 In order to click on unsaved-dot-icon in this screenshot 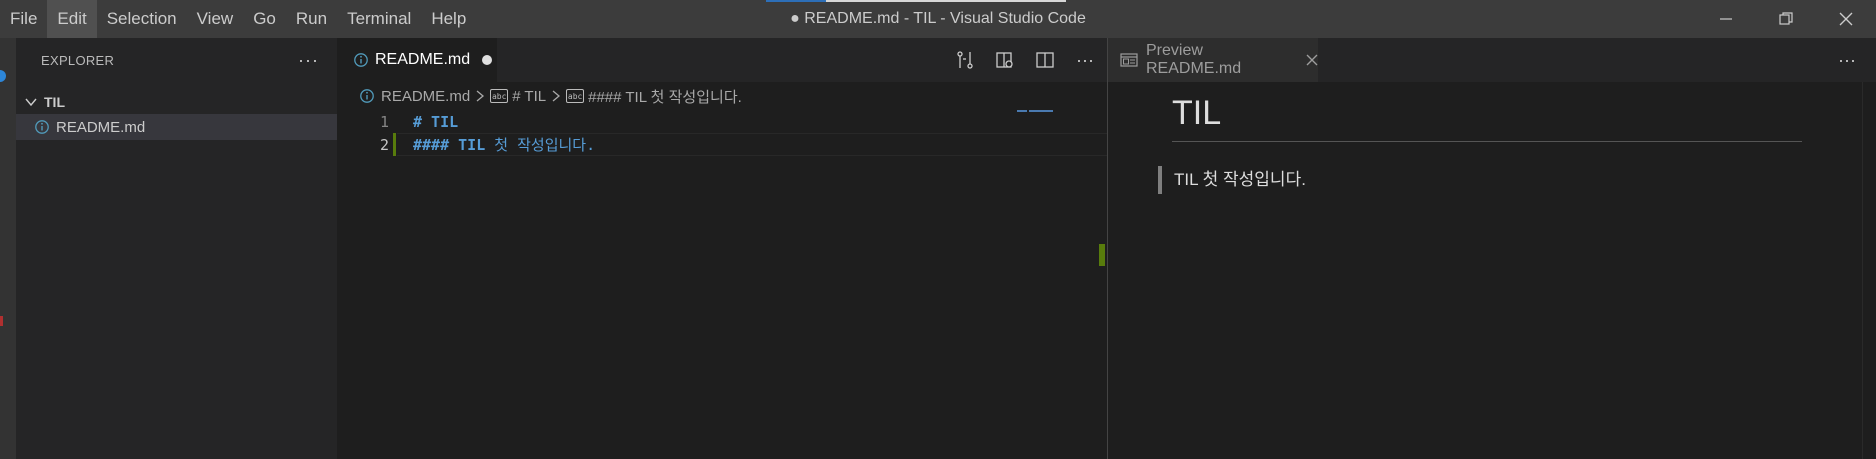, I will do `click(487, 60)`.